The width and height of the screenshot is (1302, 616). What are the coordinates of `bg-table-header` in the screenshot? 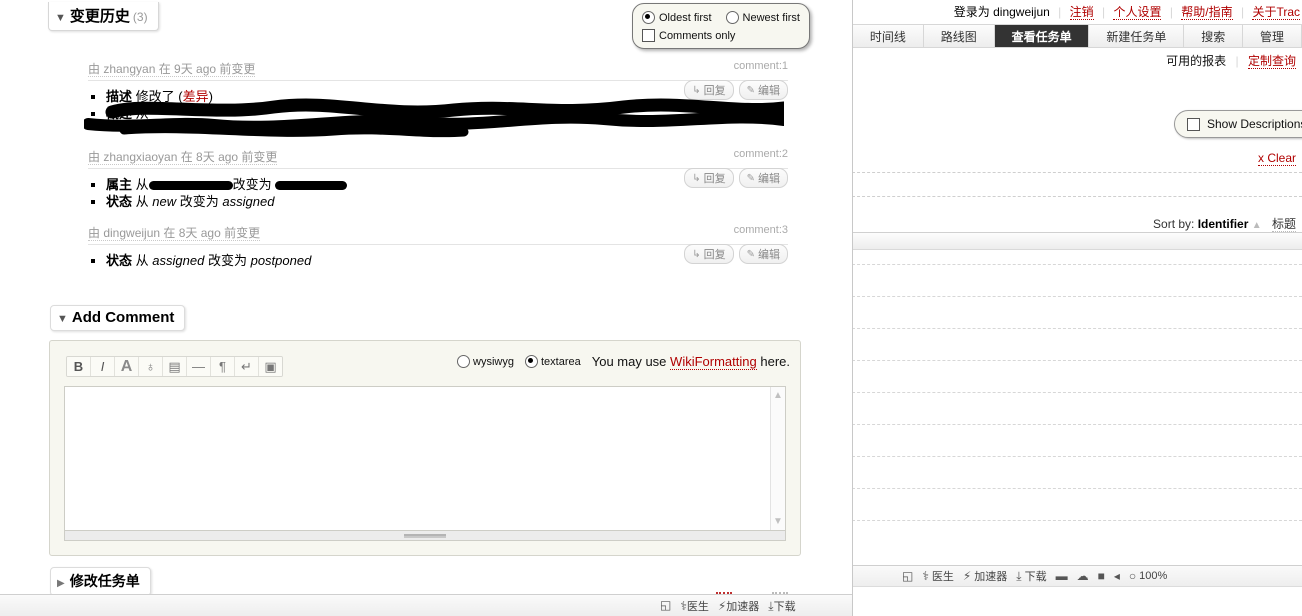 It's located at (1077, 241).